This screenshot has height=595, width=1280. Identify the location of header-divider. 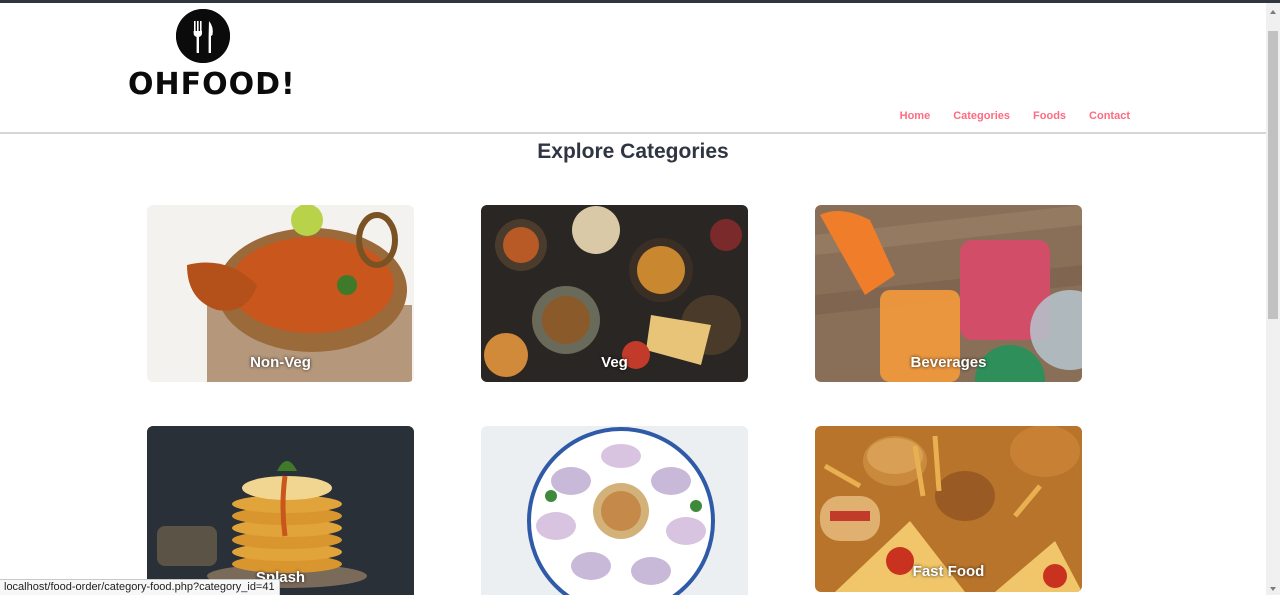
(633, 133).